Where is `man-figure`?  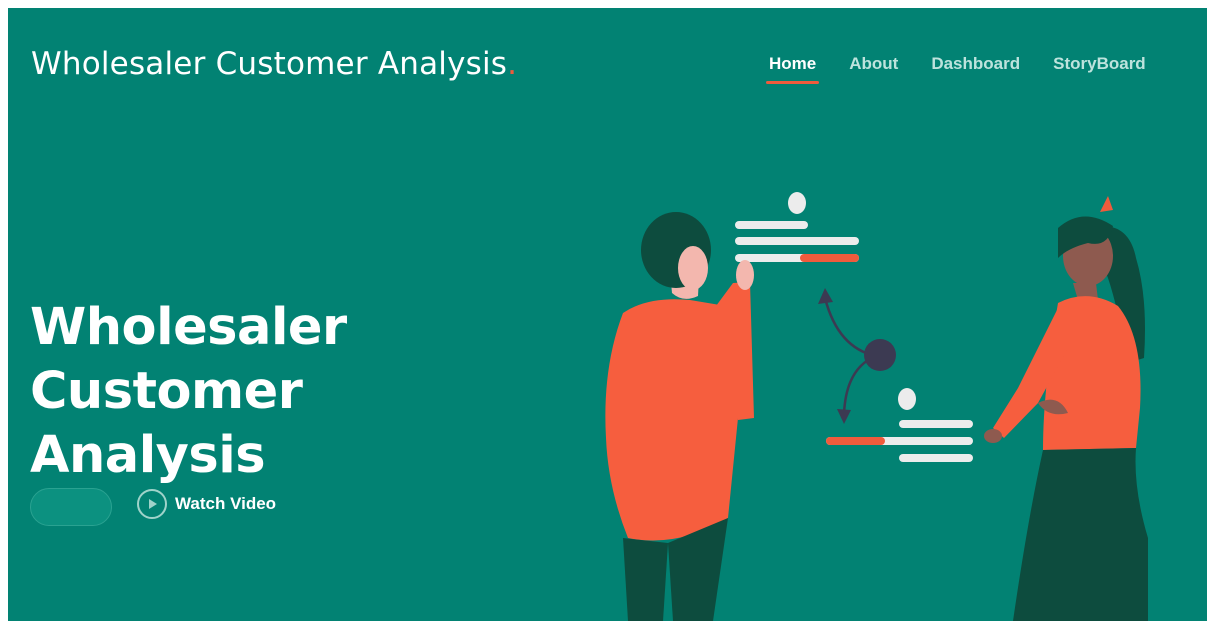 man-figure is located at coordinates (679, 416).